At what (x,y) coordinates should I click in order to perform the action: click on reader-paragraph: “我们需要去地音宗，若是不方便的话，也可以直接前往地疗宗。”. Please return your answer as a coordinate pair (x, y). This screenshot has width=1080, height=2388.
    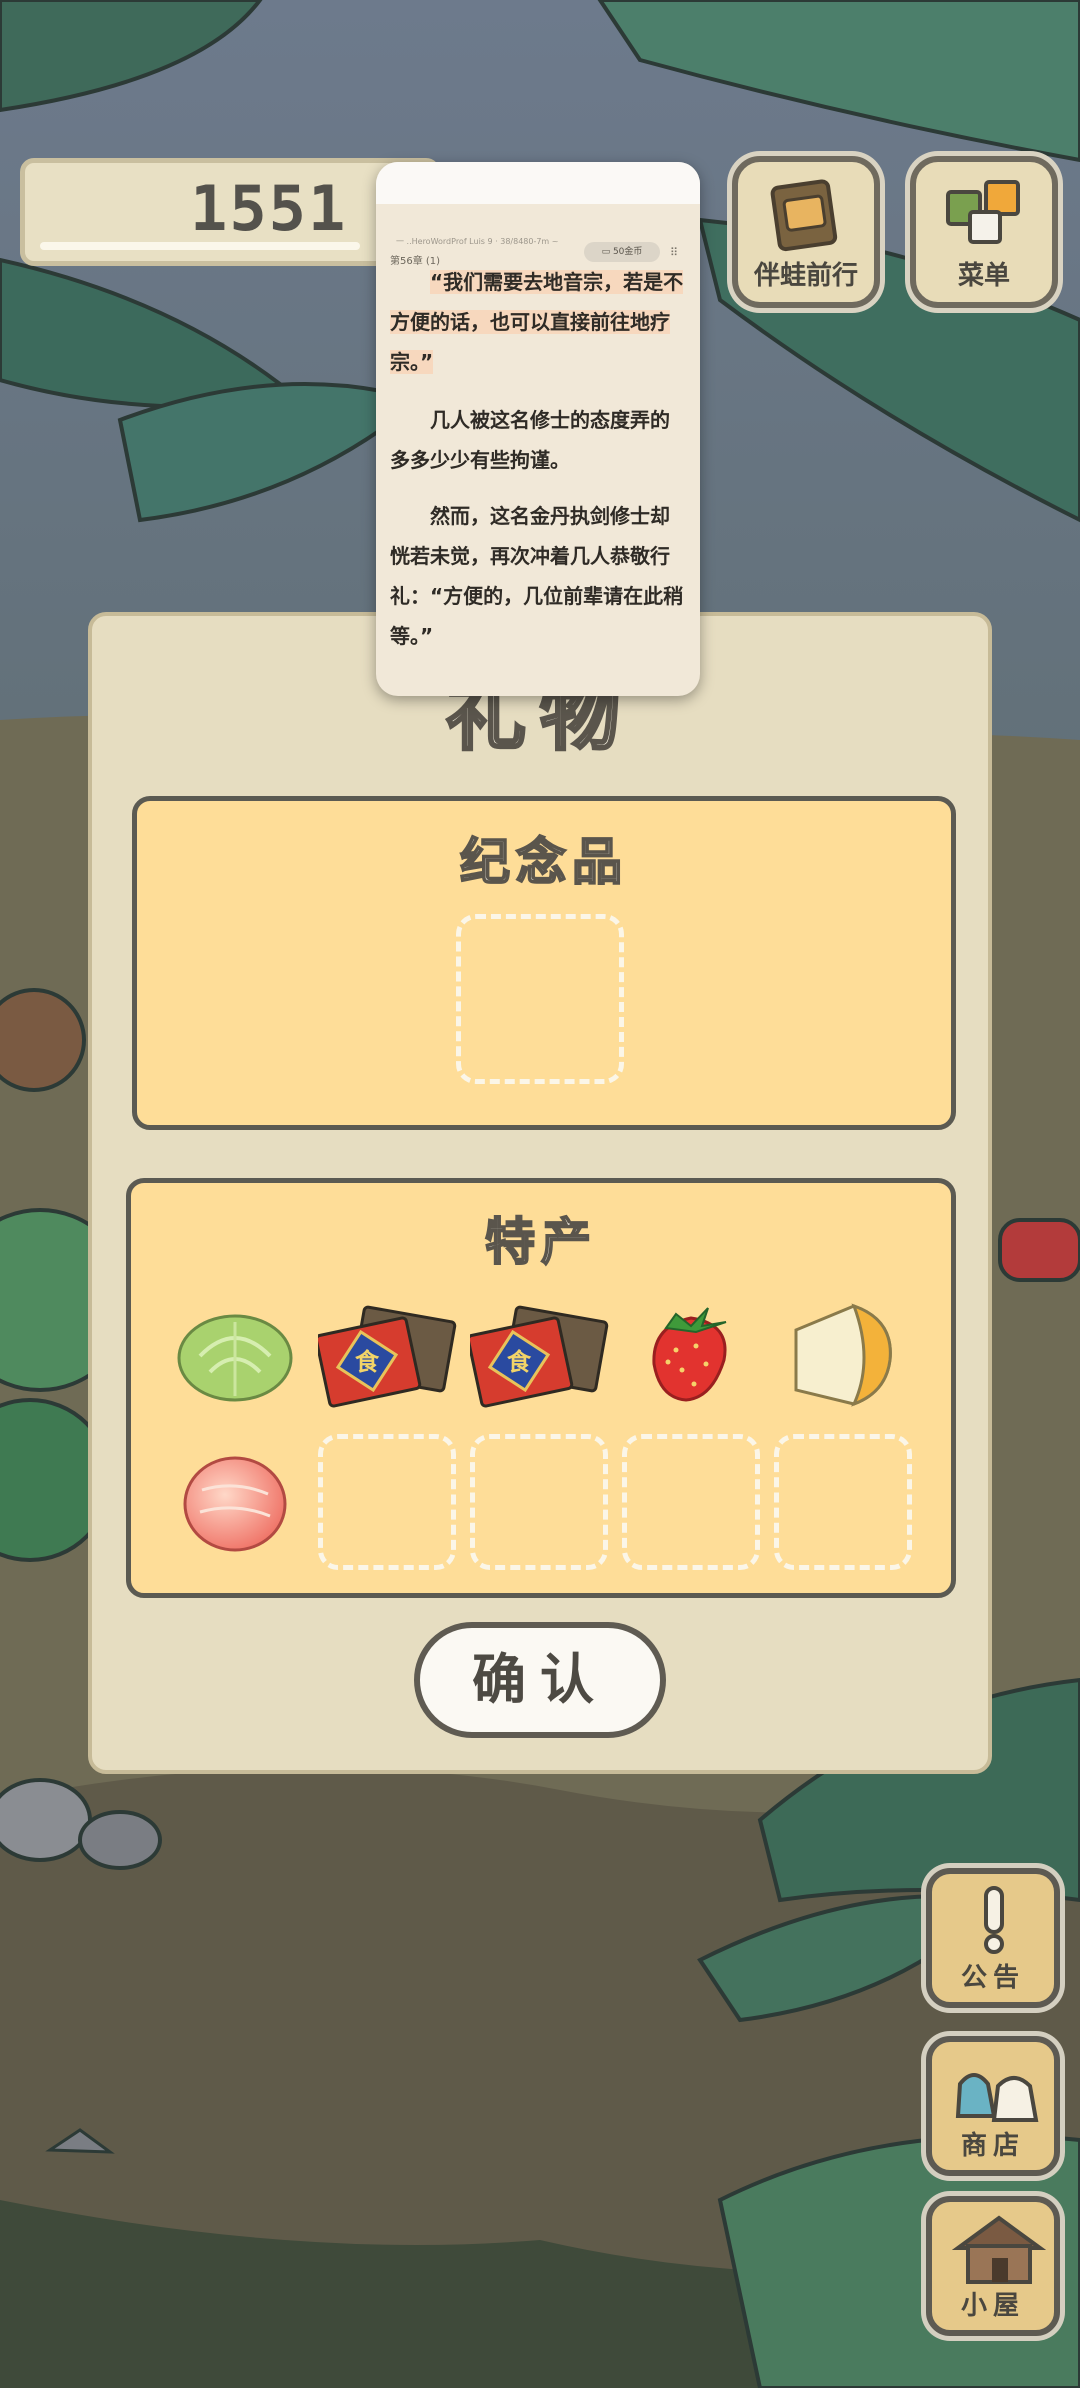
    Looking at the image, I should click on (538, 322).